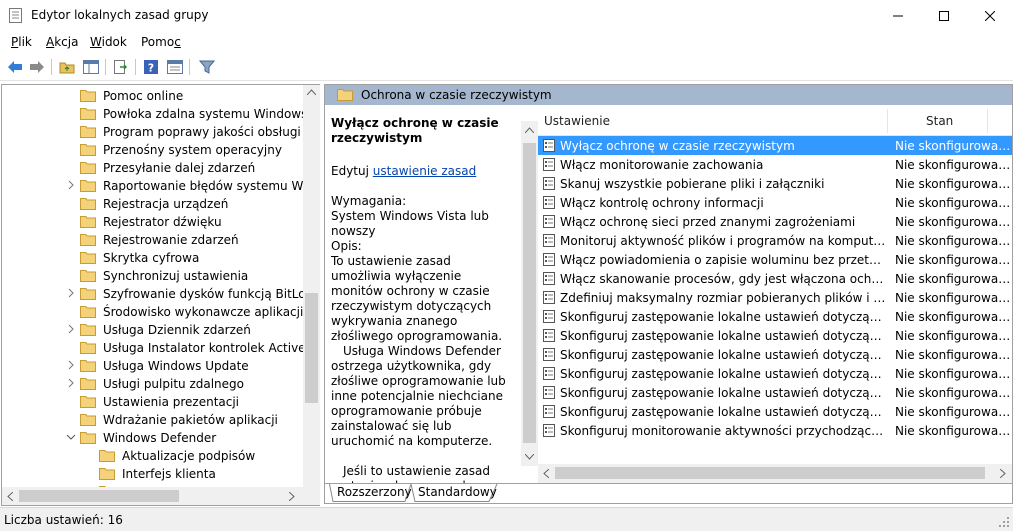 Image resolution: width=1013 pixels, height=531 pixels. What do you see at coordinates (529, 457) in the screenshot?
I see `scroll-down-icon` at bounding box center [529, 457].